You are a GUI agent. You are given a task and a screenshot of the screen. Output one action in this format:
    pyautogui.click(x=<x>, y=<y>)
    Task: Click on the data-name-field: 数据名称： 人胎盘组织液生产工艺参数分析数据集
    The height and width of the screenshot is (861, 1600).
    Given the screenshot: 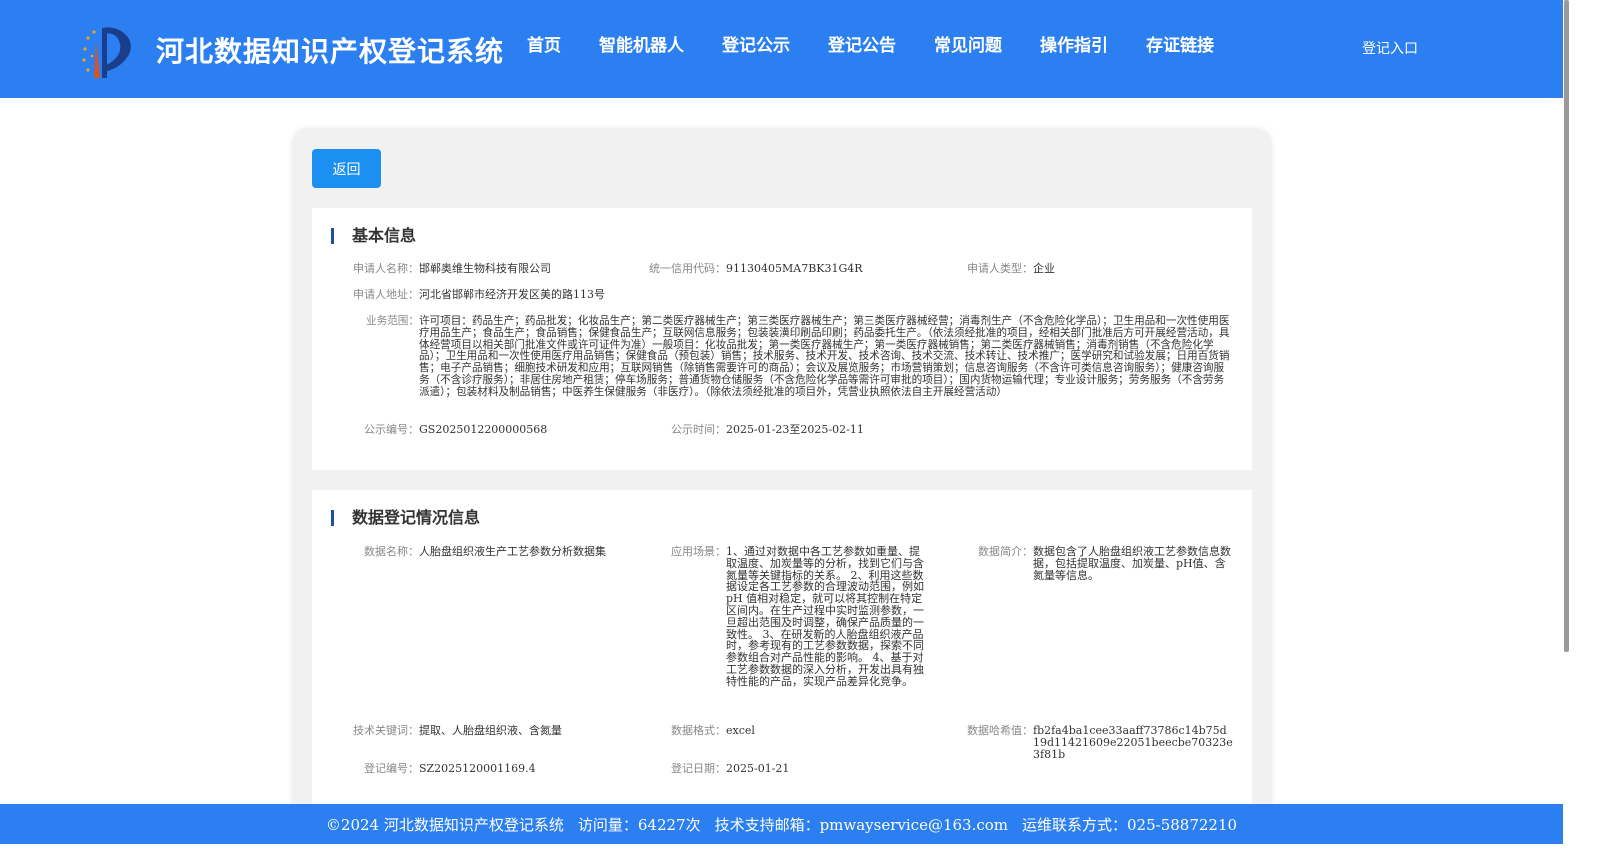 What is the action you would take?
    pyautogui.click(x=487, y=551)
    